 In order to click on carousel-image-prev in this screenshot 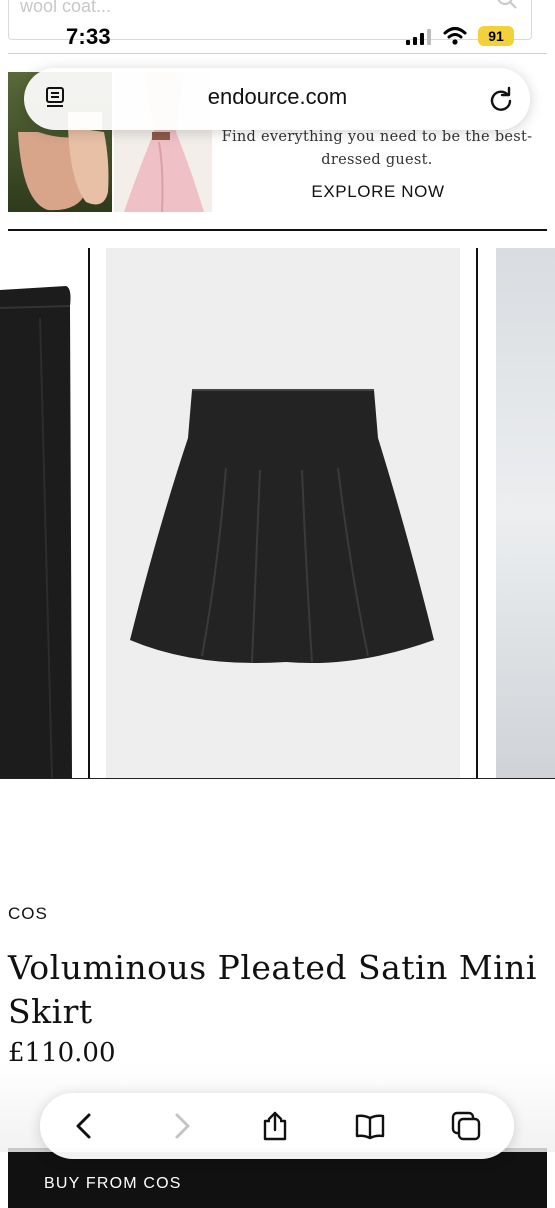, I will do `click(36, 513)`.